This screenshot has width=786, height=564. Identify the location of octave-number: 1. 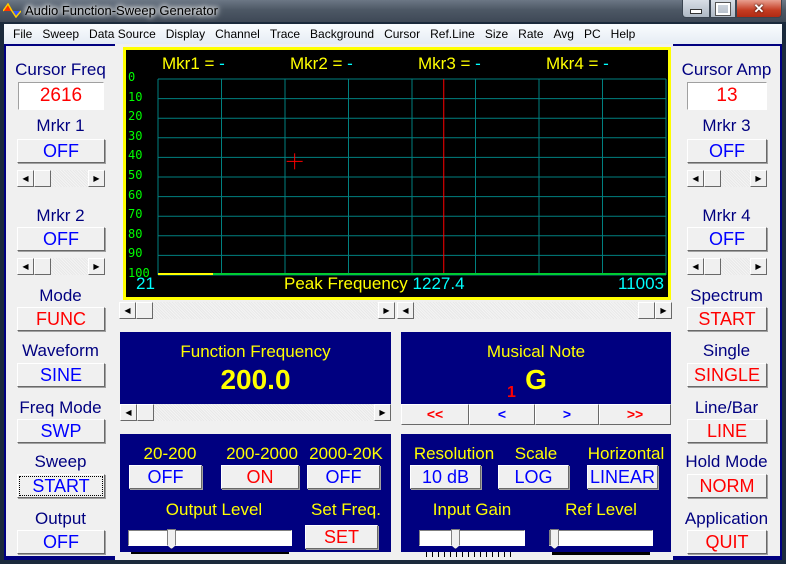
(511, 392).